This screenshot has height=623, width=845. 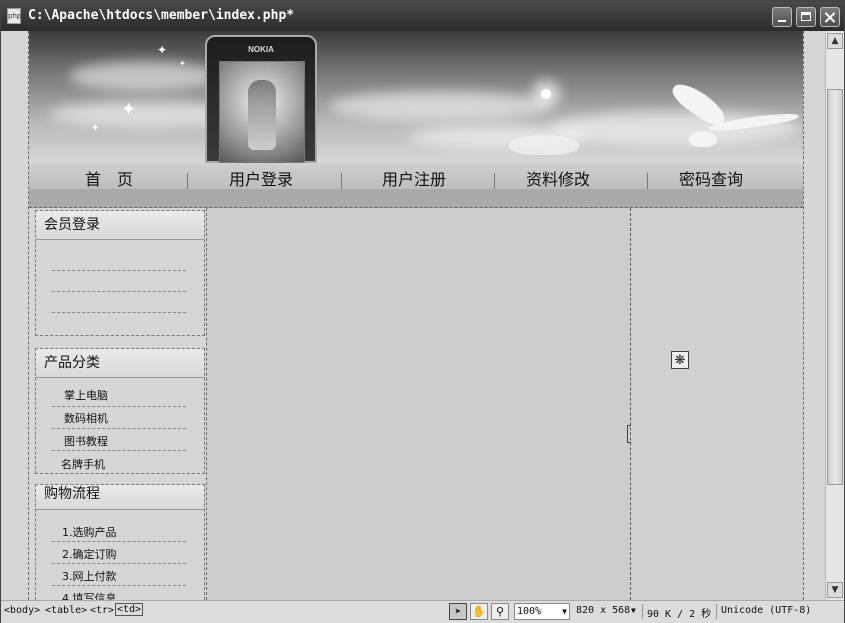 What do you see at coordinates (14, 16) in the screenshot?
I see `file-icon: php` at bounding box center [14, 16].